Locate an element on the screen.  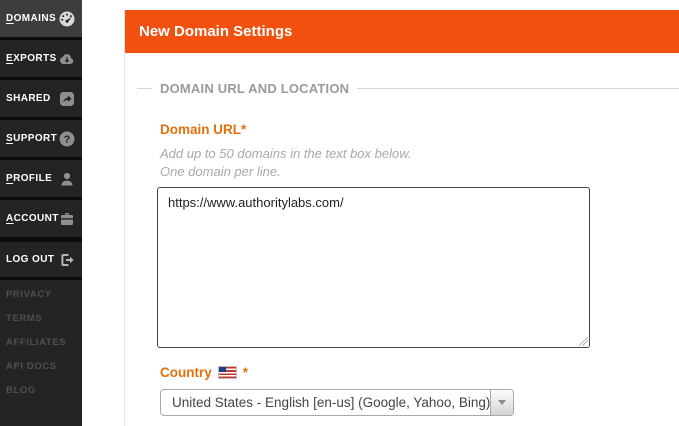
legend-left-rule is located at coordinates (144, 88).